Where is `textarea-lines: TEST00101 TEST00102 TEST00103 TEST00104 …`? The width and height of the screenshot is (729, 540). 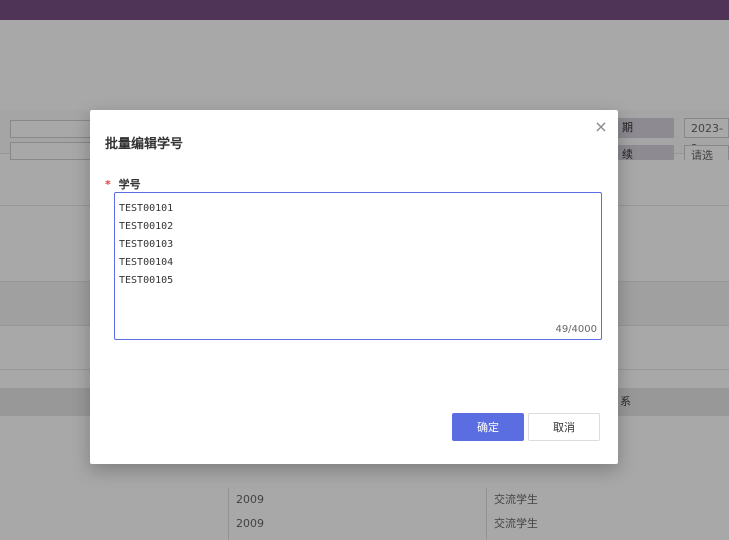
textarea-lines: TEST00101 TEST00102 TEST00103 TEST00104 … is located at coordinates (146, 245).